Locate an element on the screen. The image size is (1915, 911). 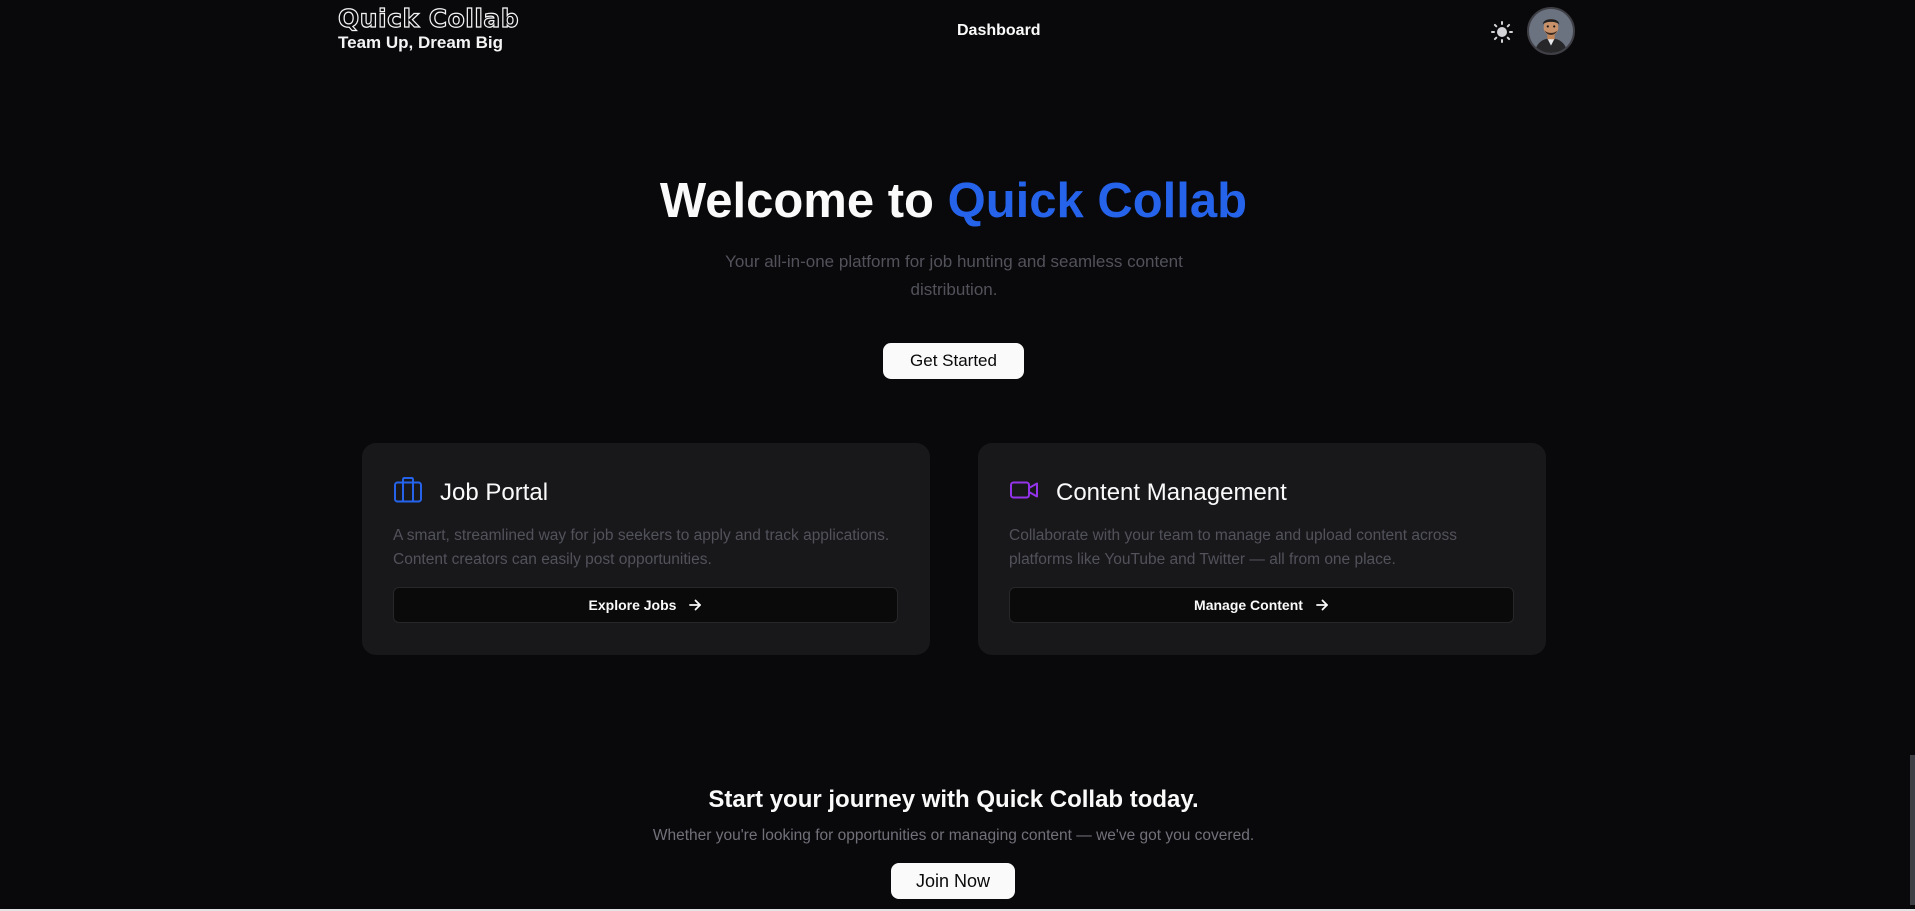
explore-jobs-button: Explore Jobs is located at coordinates (645, 605).